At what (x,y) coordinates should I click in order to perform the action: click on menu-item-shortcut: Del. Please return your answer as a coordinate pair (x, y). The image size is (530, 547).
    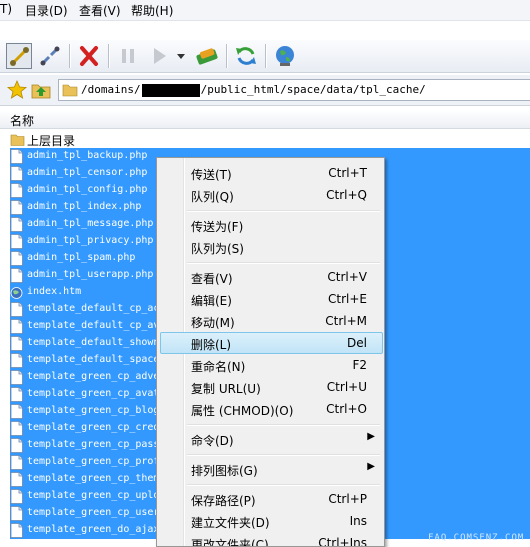
    Looking at the image, I should click on (357, 343).